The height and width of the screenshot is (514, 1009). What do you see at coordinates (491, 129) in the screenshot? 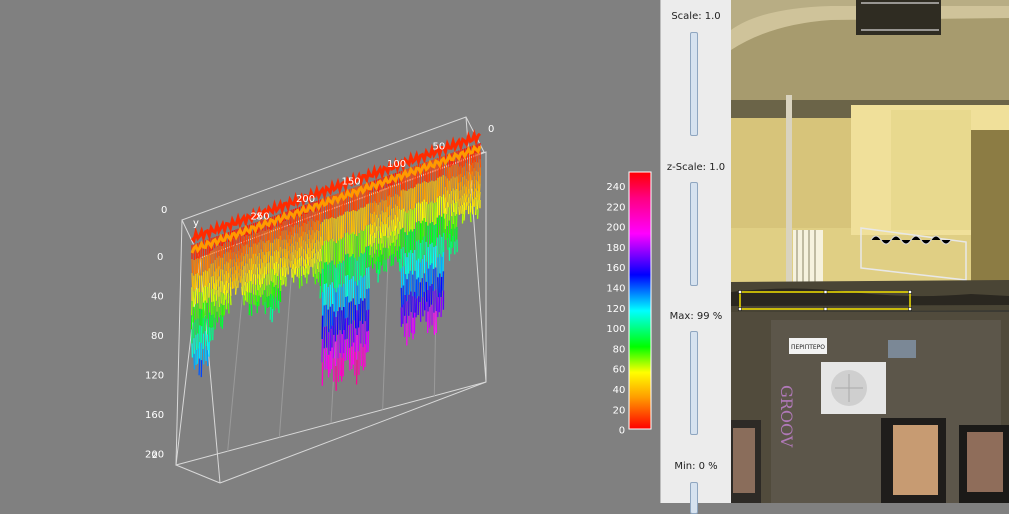
I see `x-tick-label: 0` at bounding box center [491, 129].